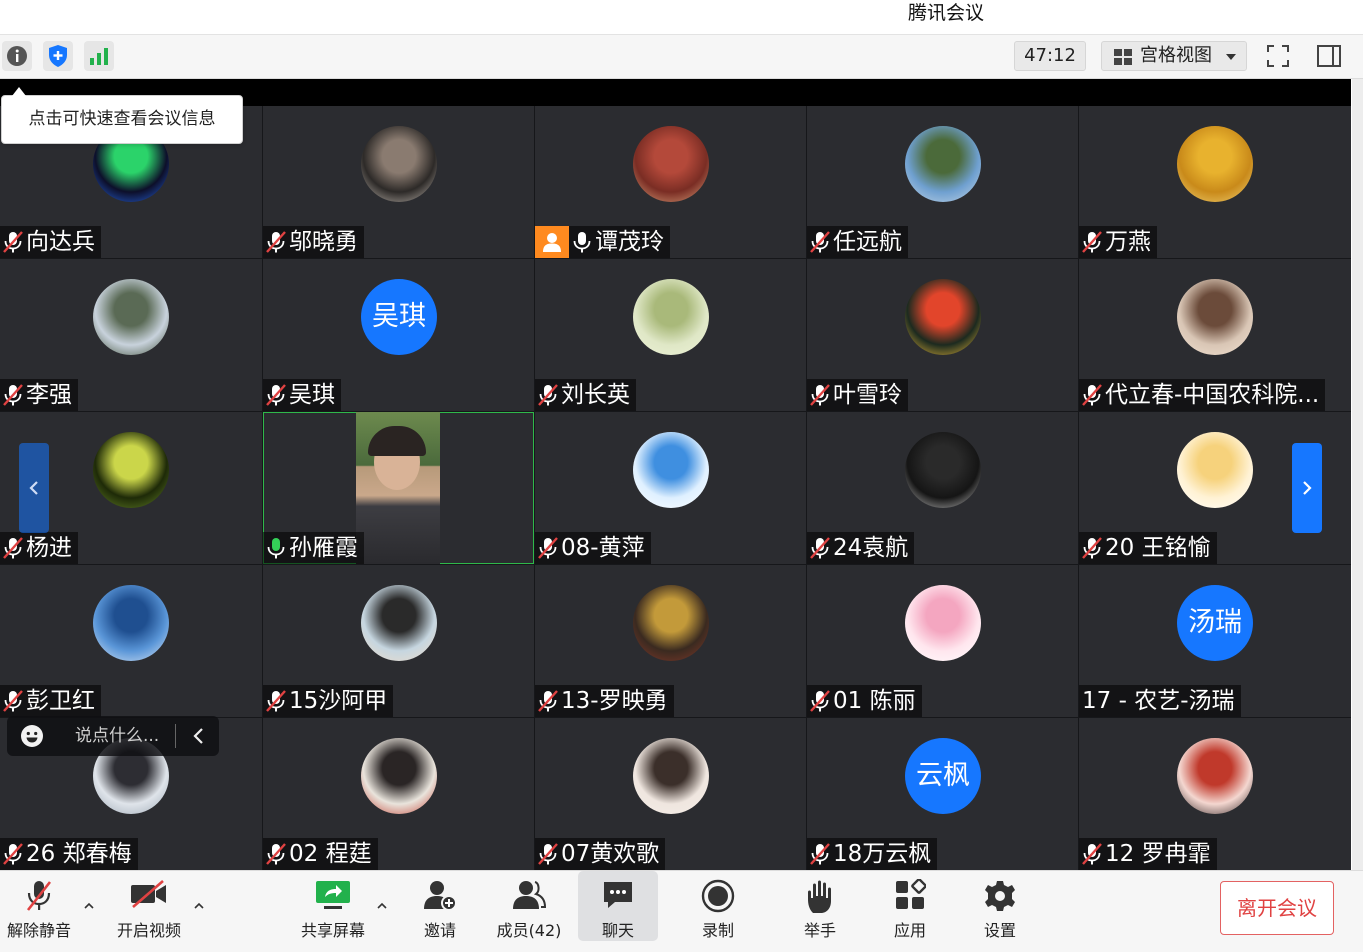 This screenshot has height=952, width=1363. I want to click on participant-name-tag: 17 - 农艺-汤瑞, so click(1160, 701).